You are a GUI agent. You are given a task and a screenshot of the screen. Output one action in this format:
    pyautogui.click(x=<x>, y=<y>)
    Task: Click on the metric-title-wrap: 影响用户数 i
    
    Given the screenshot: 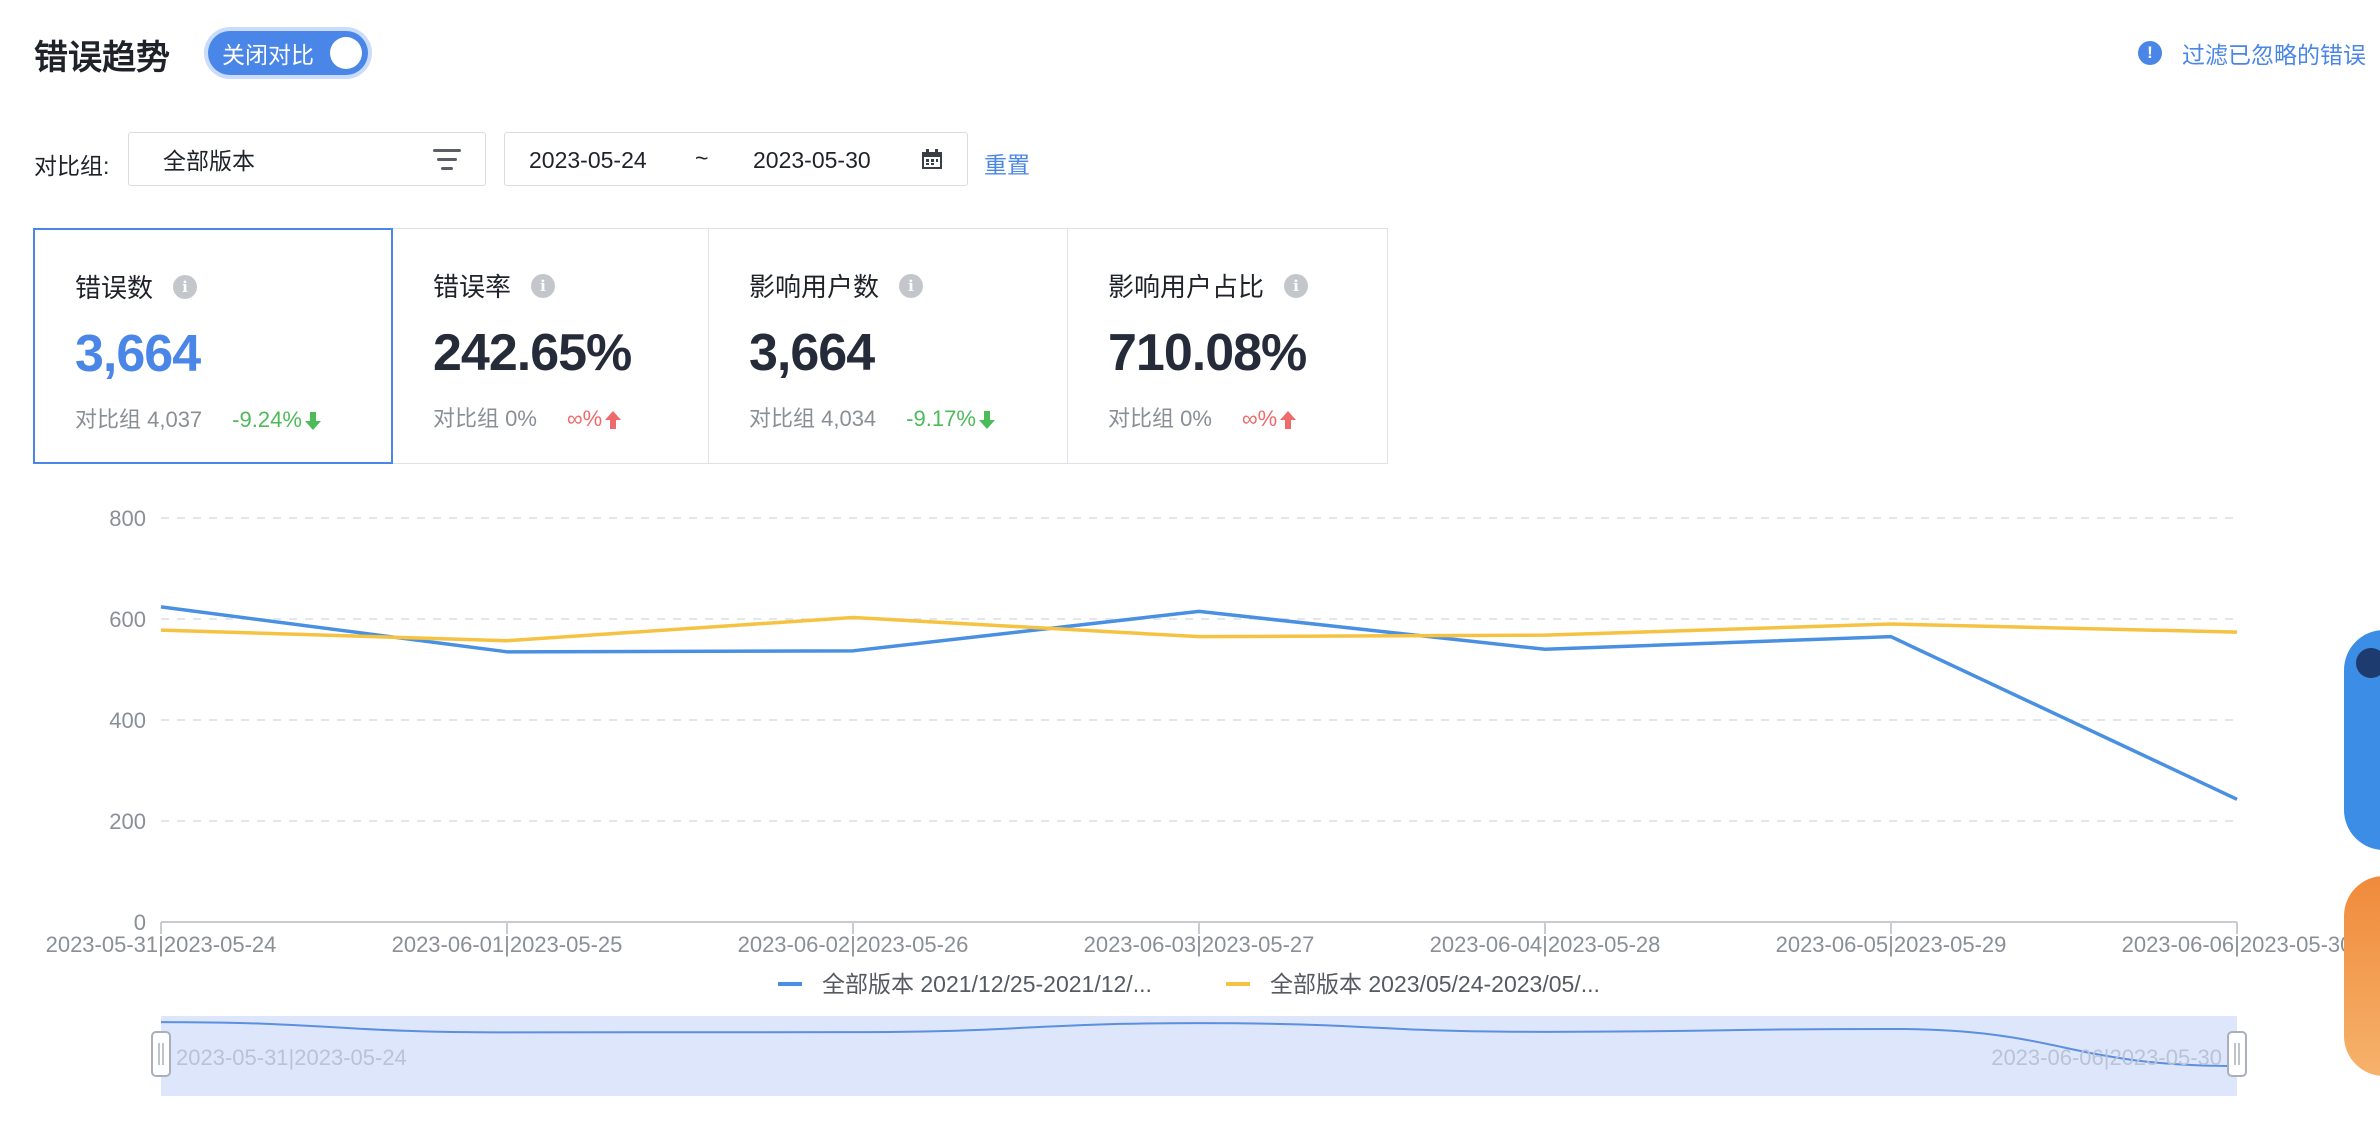 What is the action you would take?
    pyautogui.click(x=836, y=285)
    